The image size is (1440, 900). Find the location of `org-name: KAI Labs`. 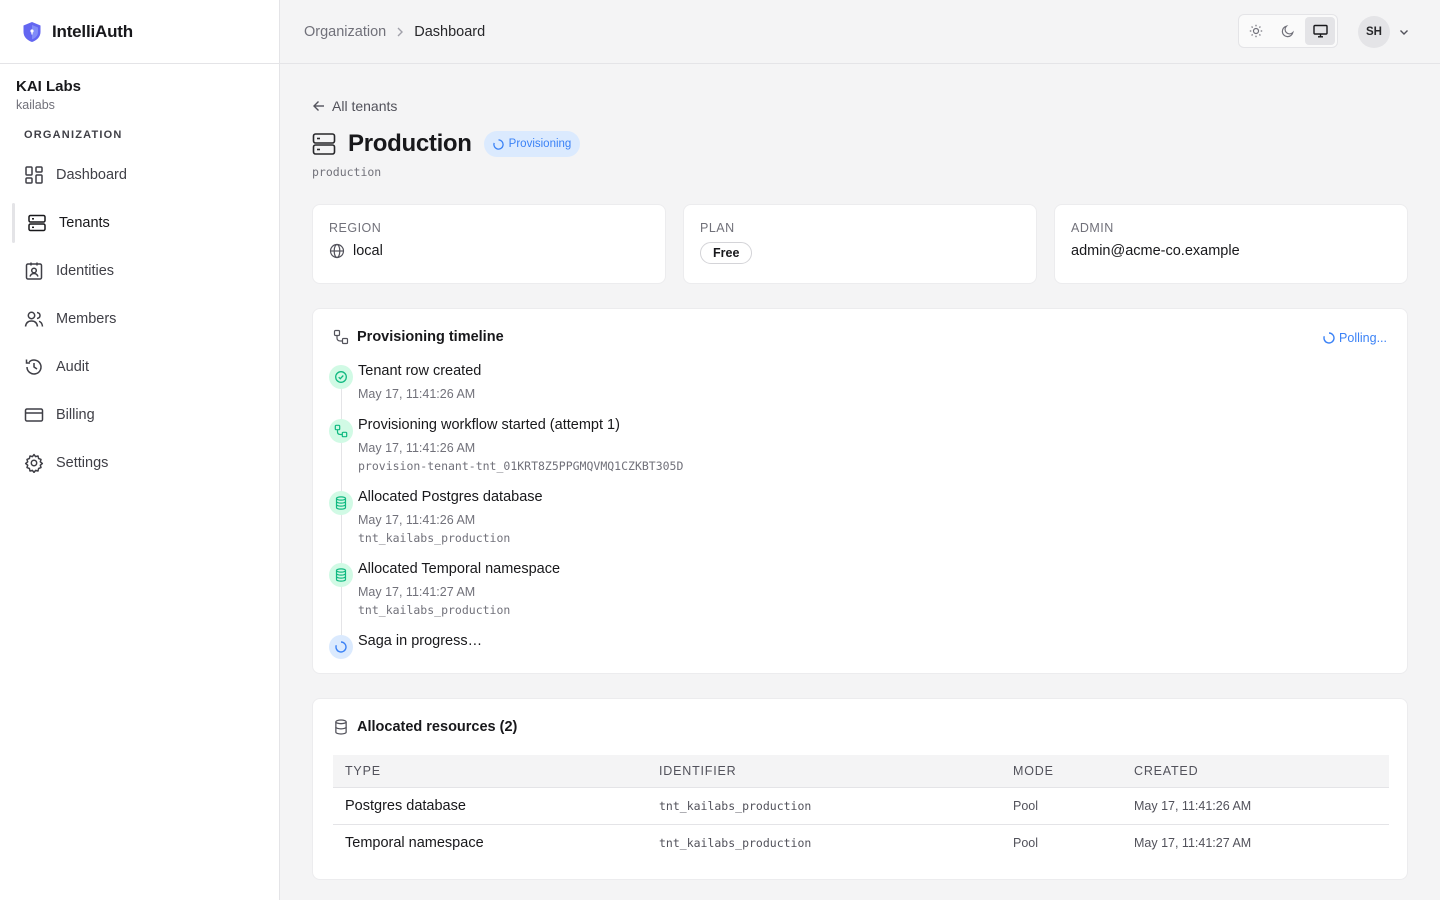

org-name: KAI Labs is located at coordinates (49, 86).